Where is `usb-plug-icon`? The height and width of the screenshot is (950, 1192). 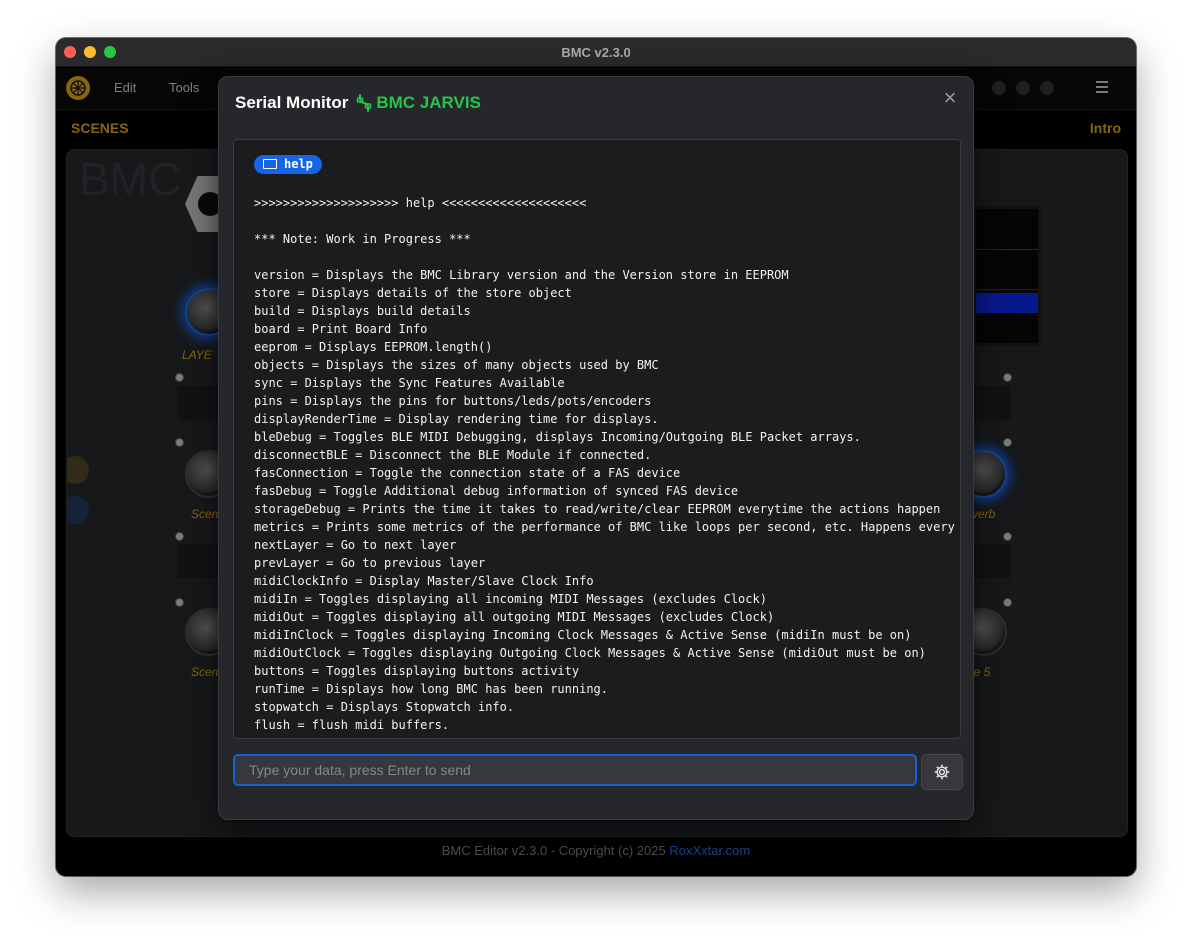 usb-plug-icon is located at coordinates (364, 103).